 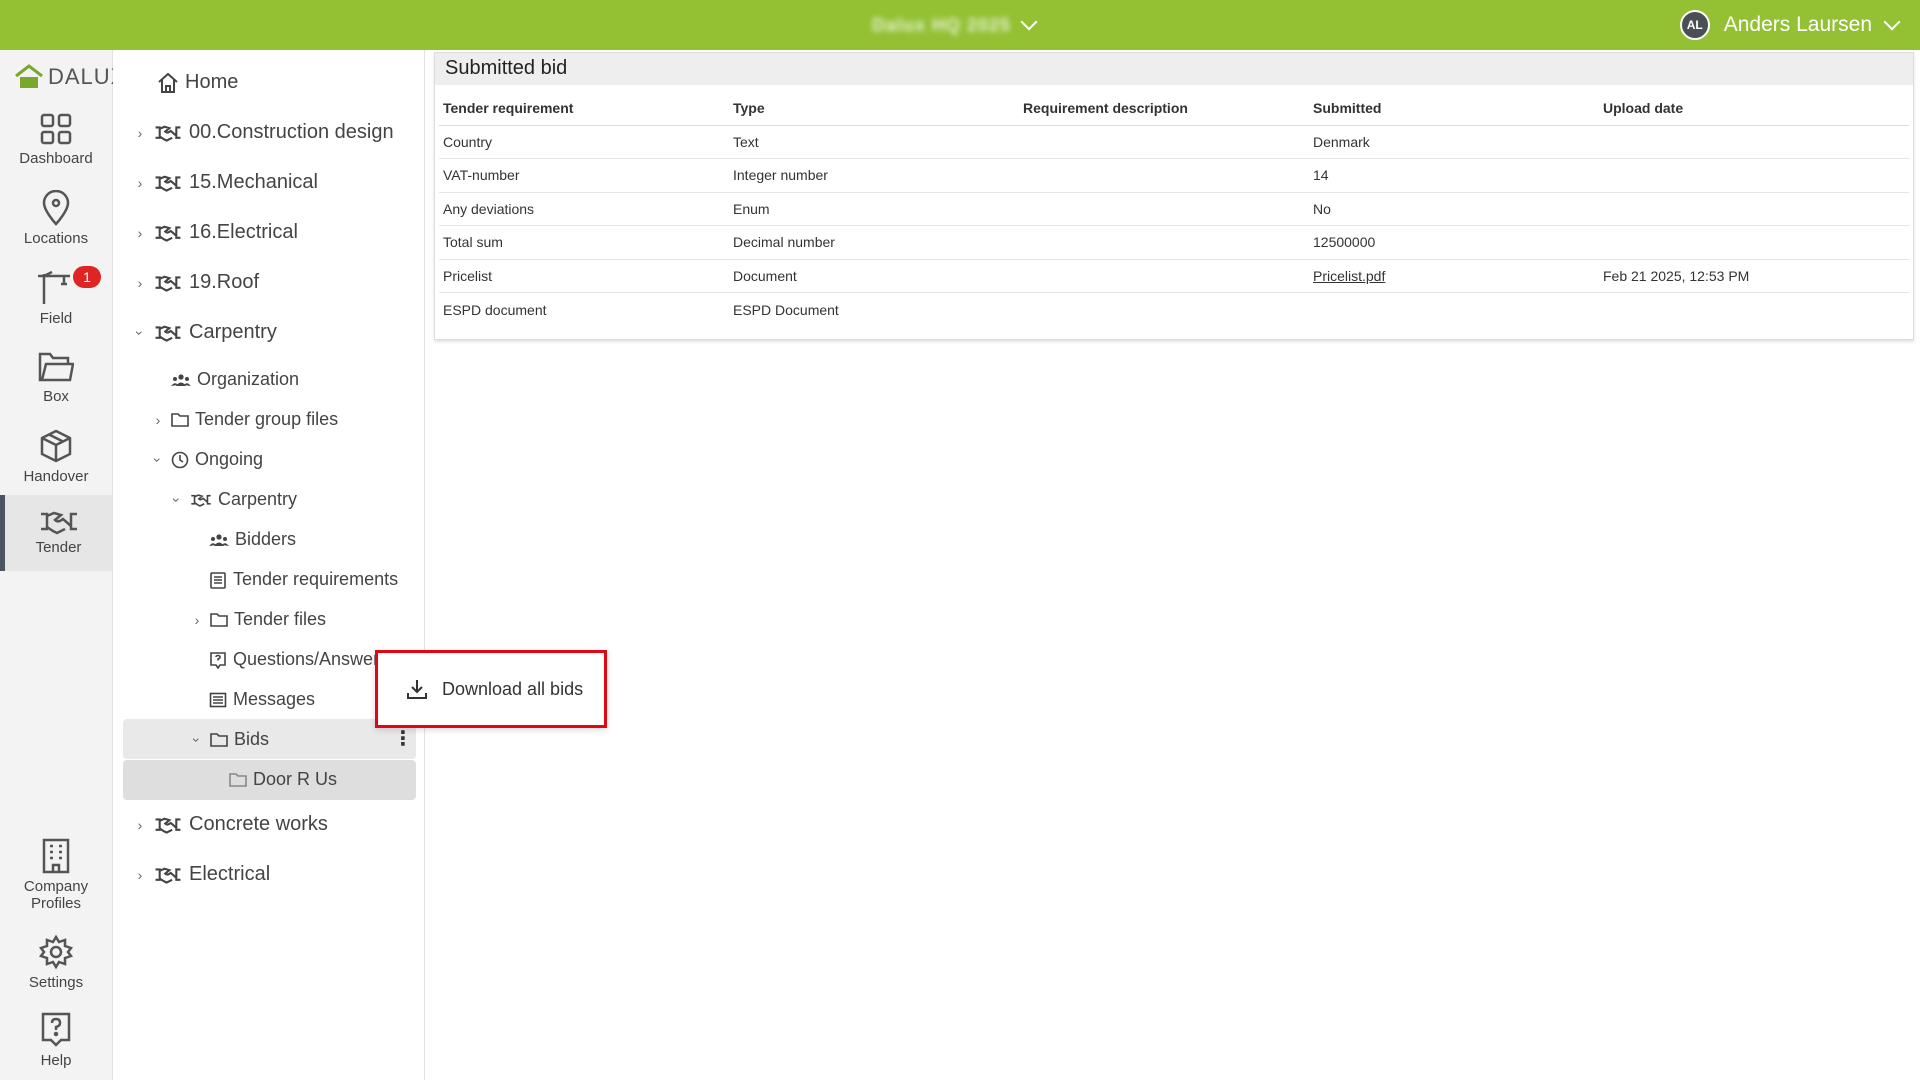 I want to click on cell-upload-date, so click(x=1754, y=242).